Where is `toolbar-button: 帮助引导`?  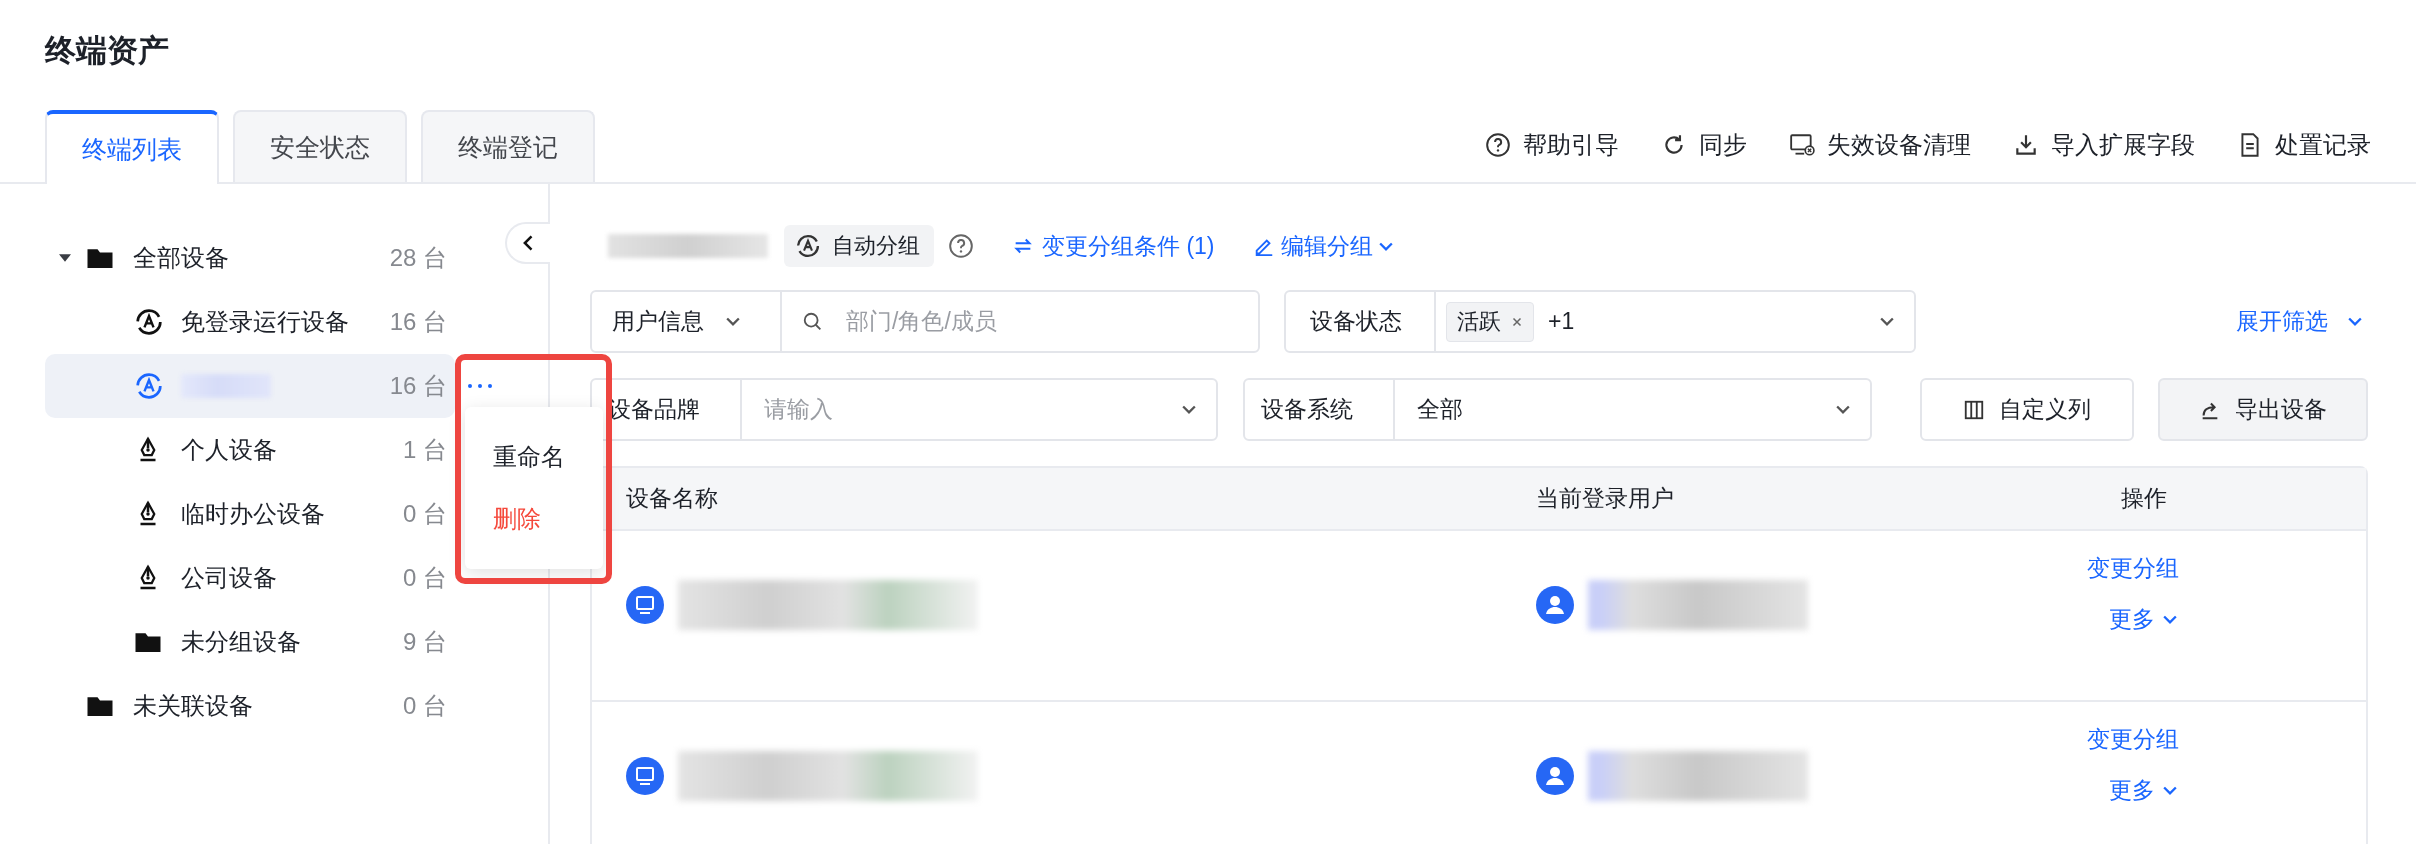 toolbar-button: 帮助引导 is located at coordinates (1552, 145).